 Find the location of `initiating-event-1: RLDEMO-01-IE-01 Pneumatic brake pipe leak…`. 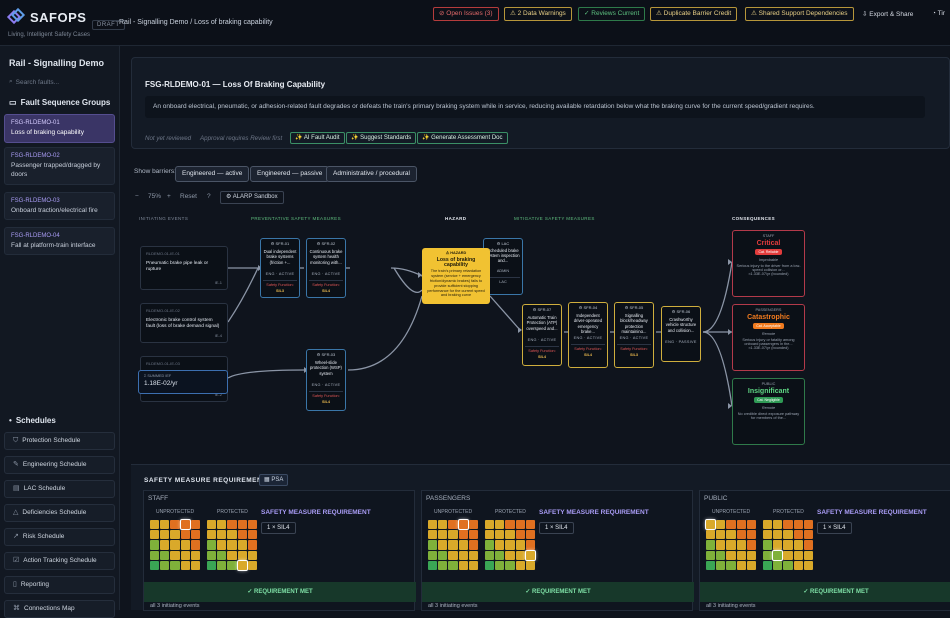

initiating-event-1: RLDEMO-01-IE-01 Pneumatic brake pipe leak… is located at coordinates (184, 268).